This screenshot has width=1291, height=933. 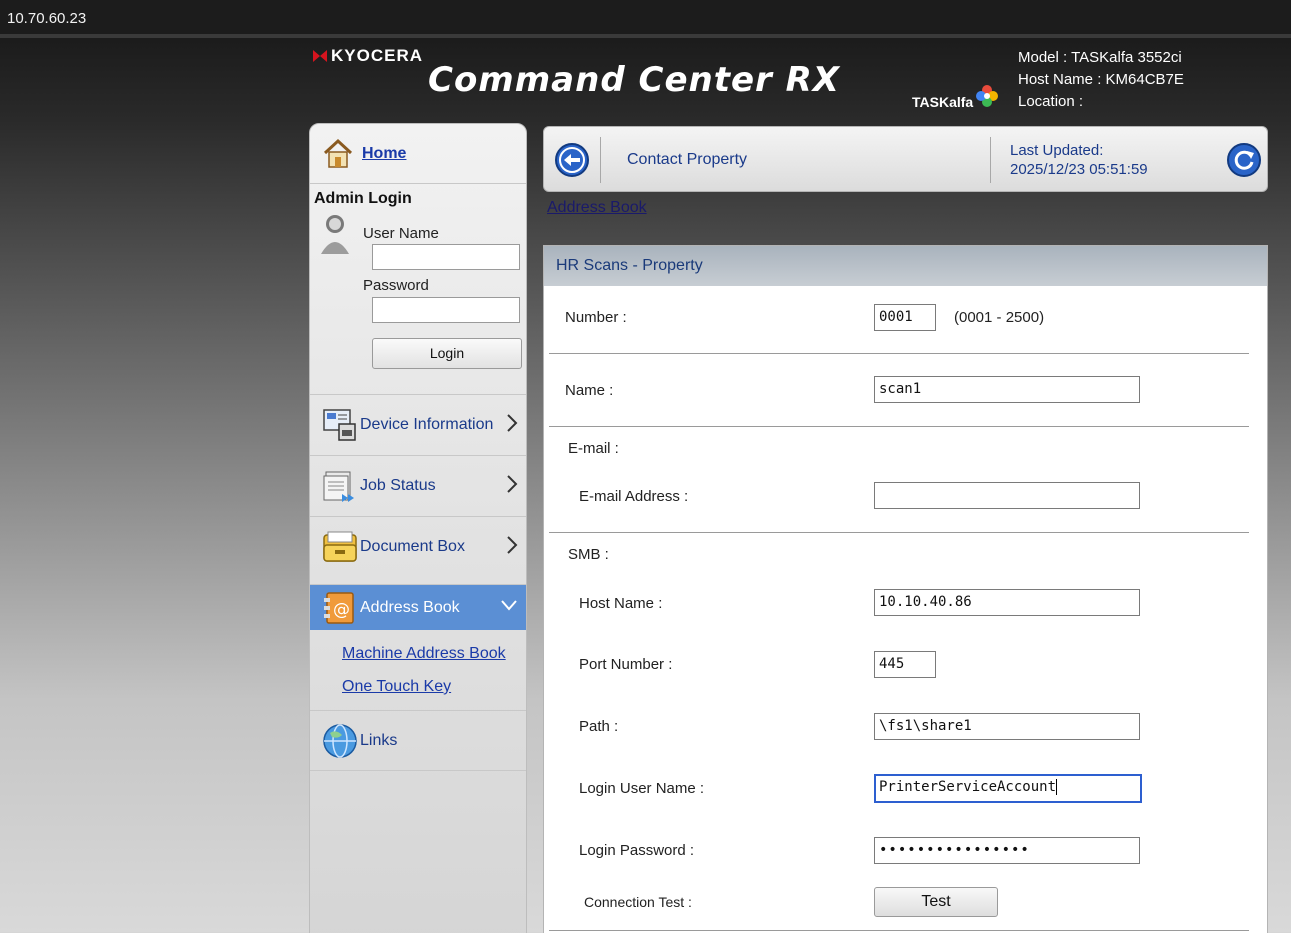 I want to click on kyocera-logo: KYOCERA, so click(x=367, y=56).